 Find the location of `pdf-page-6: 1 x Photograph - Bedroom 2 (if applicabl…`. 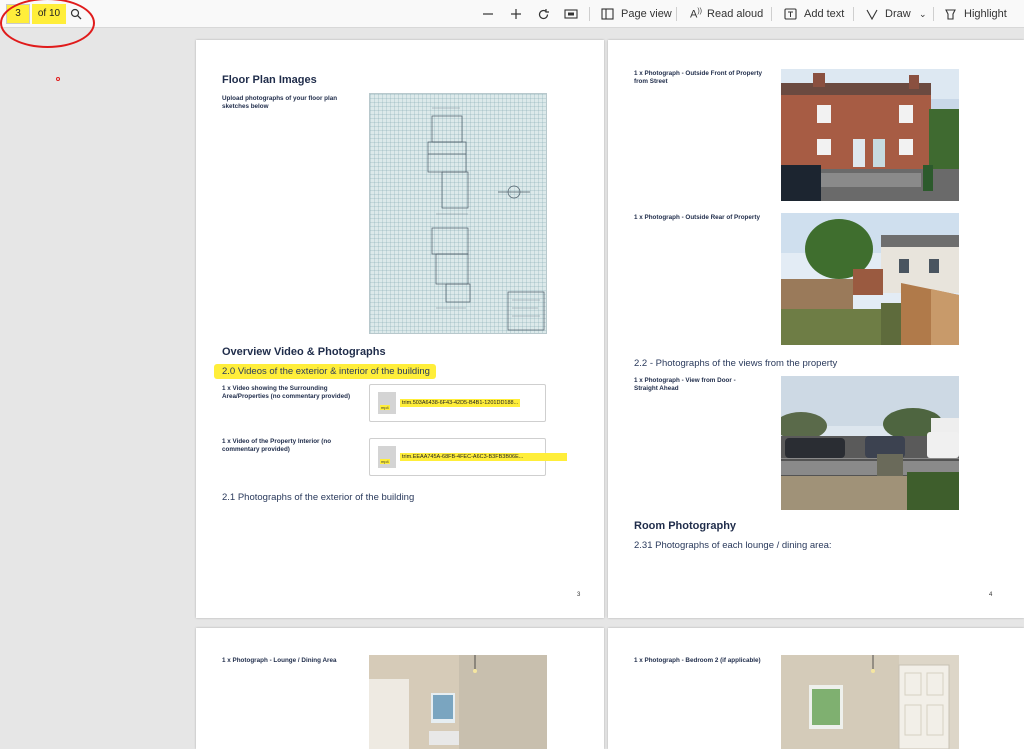

pdf-page-6: 1 x Photograph - Bedroom 2 (if applicabl… is located at coordinates (816, 688).